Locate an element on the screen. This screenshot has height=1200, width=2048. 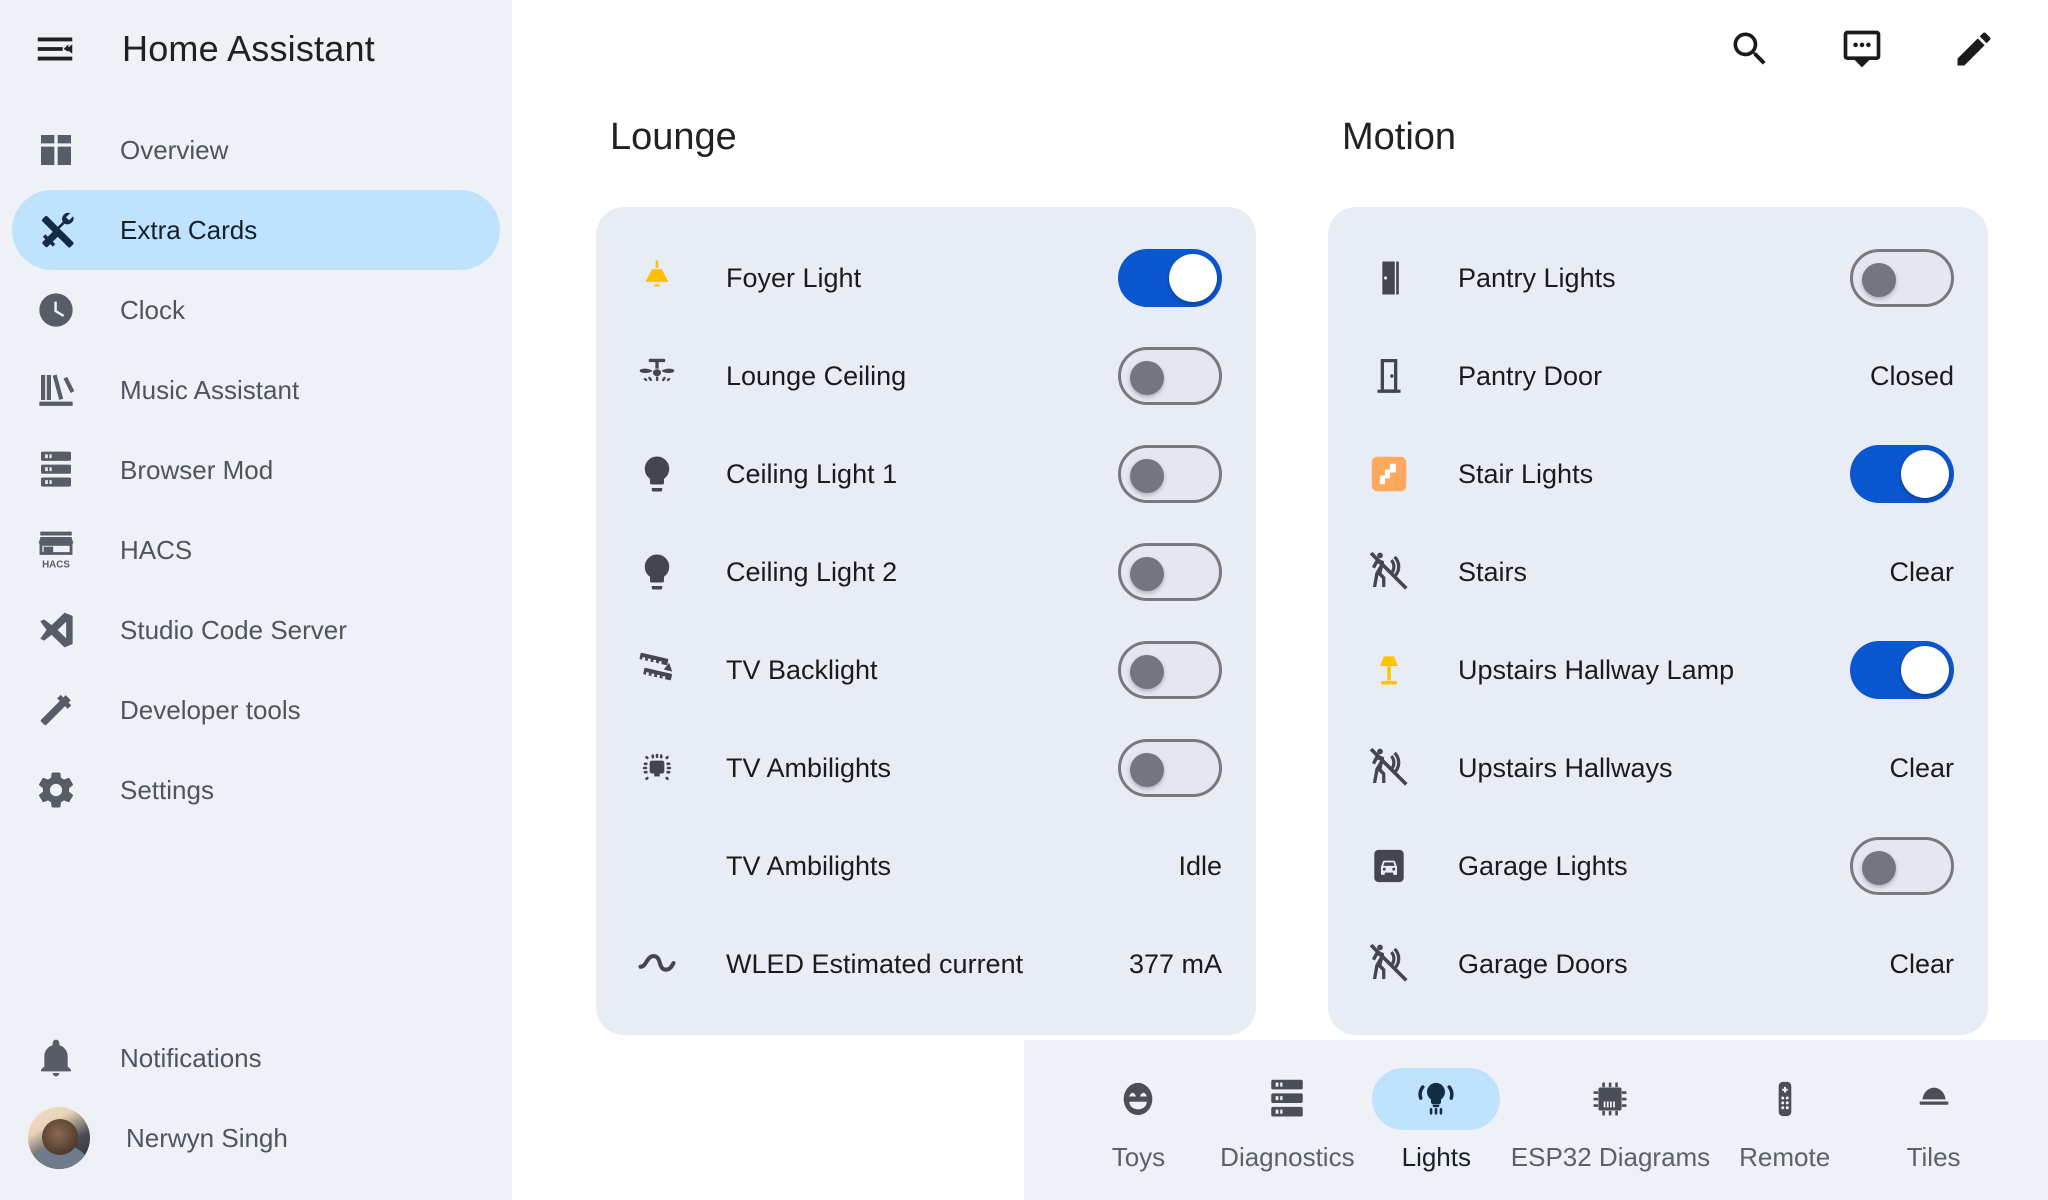
edit-pencil-icon is located at coordinates (1974, 49).